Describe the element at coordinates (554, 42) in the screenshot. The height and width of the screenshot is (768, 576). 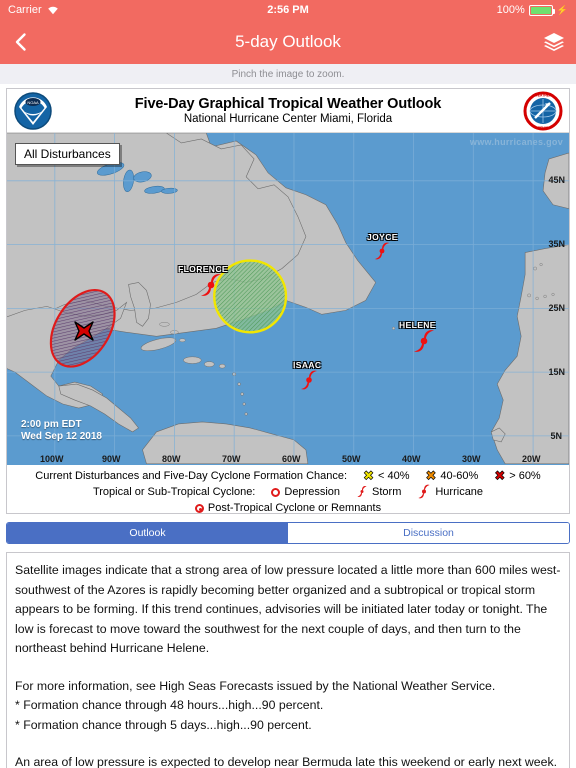
I see `layers-icon` at that location.